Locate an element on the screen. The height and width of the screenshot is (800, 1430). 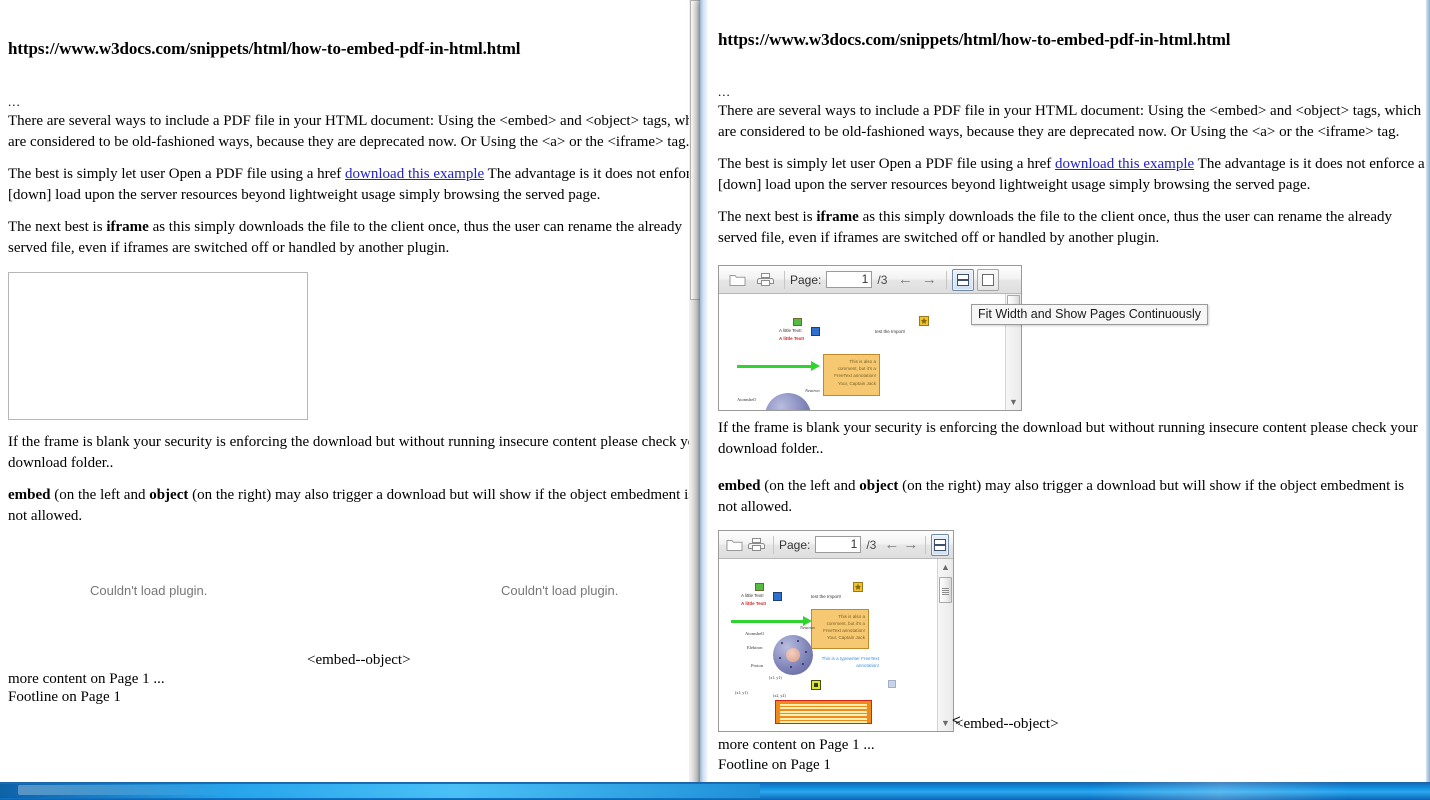
paragraph-3-prefix-right: The next best is is located at coordinates (767, 217).